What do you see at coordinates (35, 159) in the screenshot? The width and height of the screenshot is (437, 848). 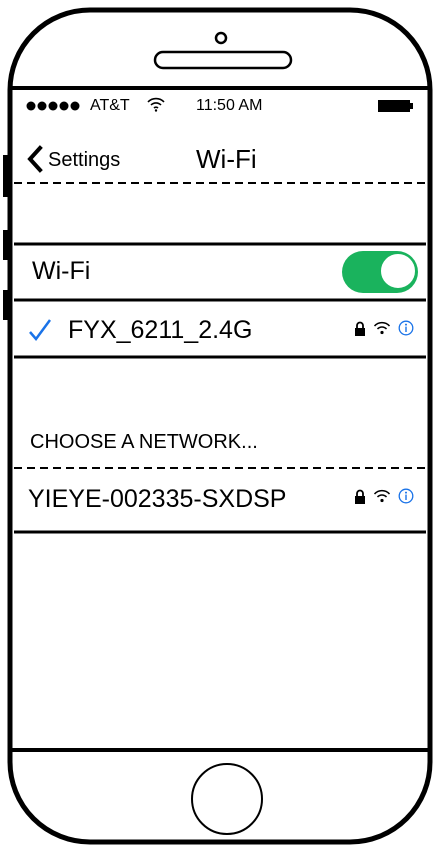 I see `chevron-left-icon` at bounding box center [35, 159].